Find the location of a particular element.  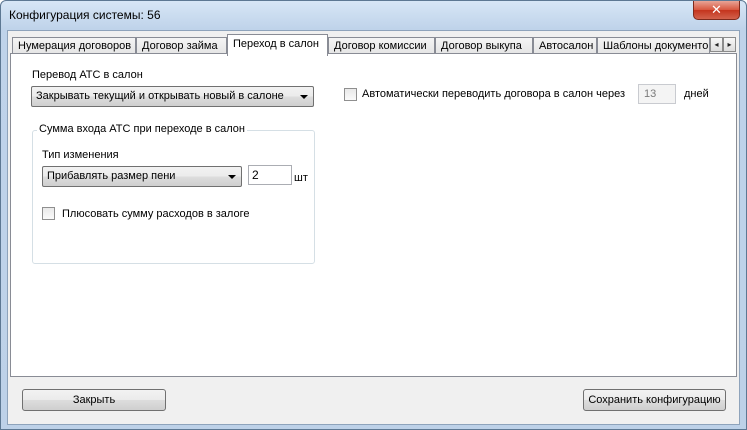

tab-scroll-left-button: ◂ is located at coordinates (716, 44).